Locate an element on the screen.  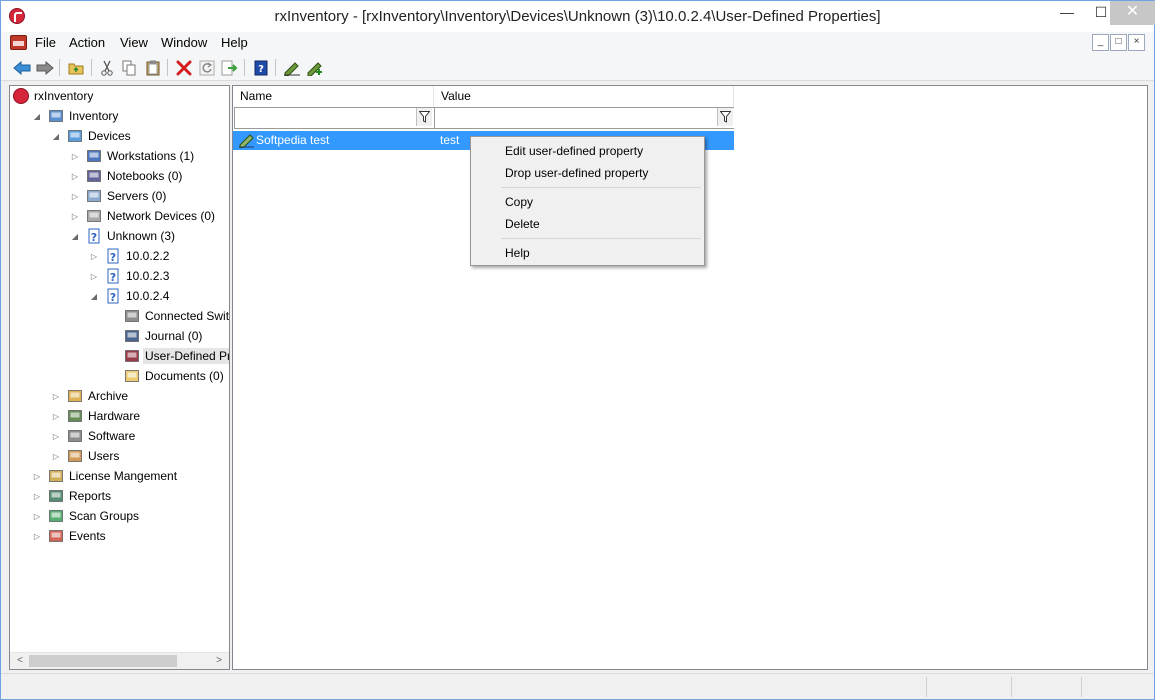
tree-item-workstations-1: ▷ Workstations (1) is located at coordinates (133, 156).